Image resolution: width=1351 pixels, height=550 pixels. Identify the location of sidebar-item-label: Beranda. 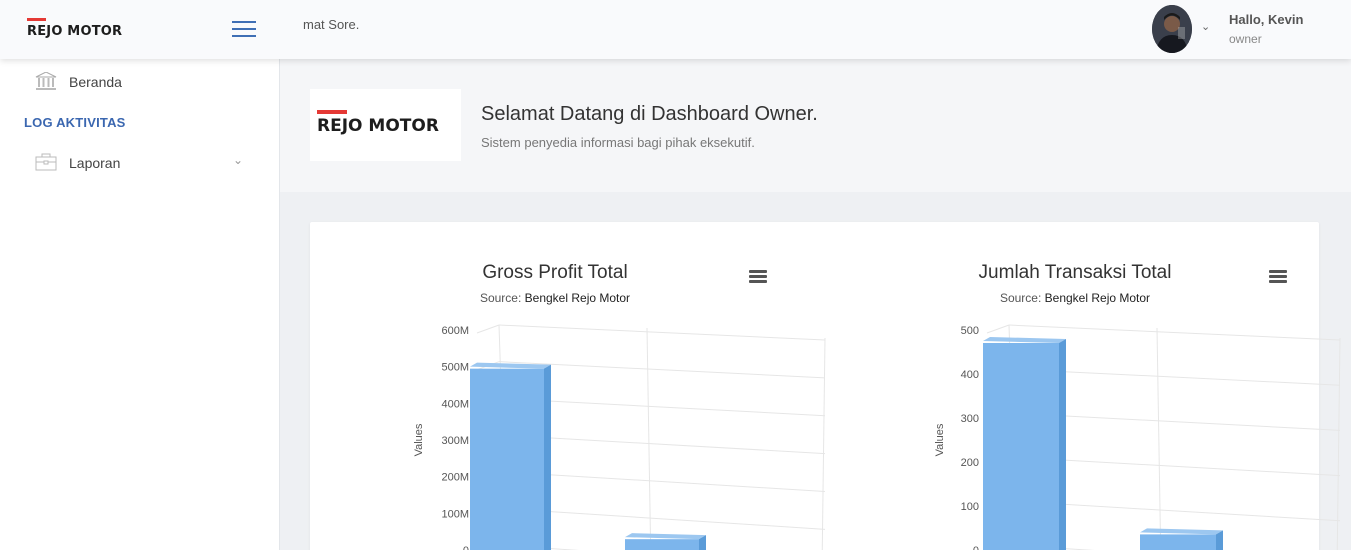
(95, 82).